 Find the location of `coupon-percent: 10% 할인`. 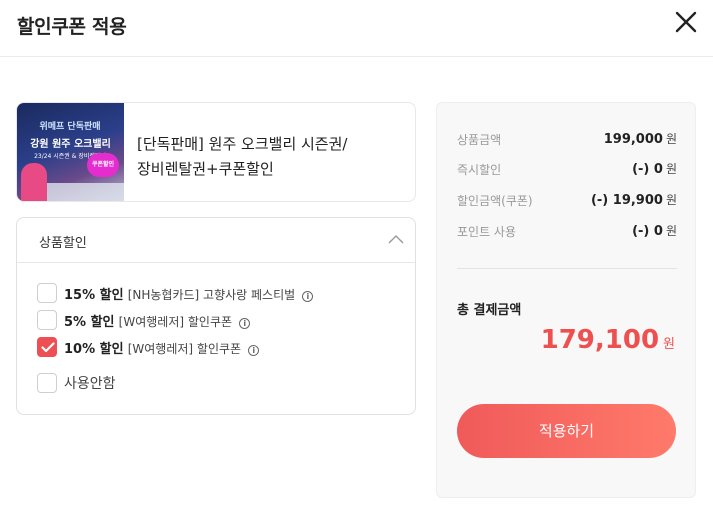

coupon-percent: 10% 할인 is located at coordinates (94, 349).